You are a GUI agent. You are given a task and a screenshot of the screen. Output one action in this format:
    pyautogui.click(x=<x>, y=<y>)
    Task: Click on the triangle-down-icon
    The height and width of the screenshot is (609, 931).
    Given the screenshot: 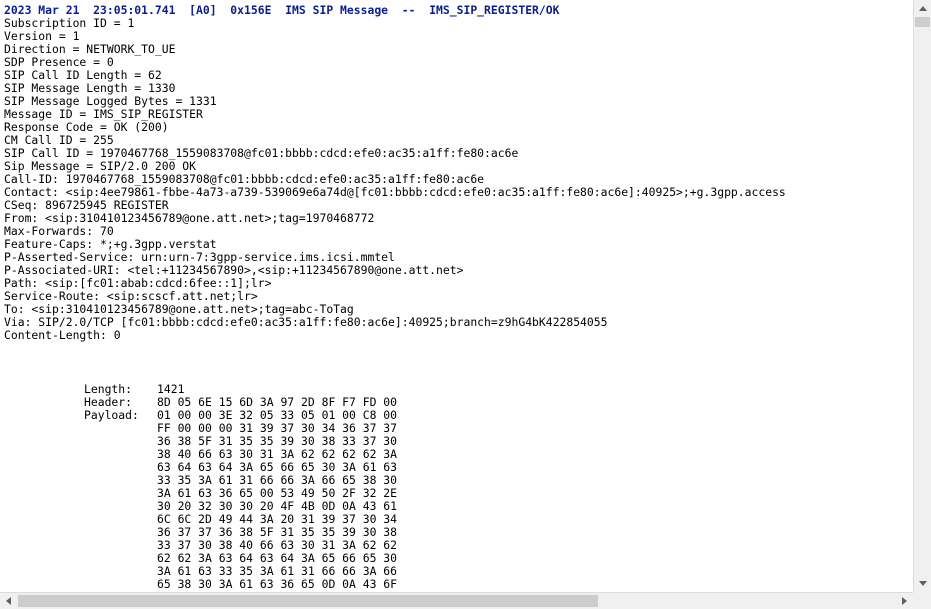 What is the action you would take?
    pyautogui.click(x=923, y=583)
    